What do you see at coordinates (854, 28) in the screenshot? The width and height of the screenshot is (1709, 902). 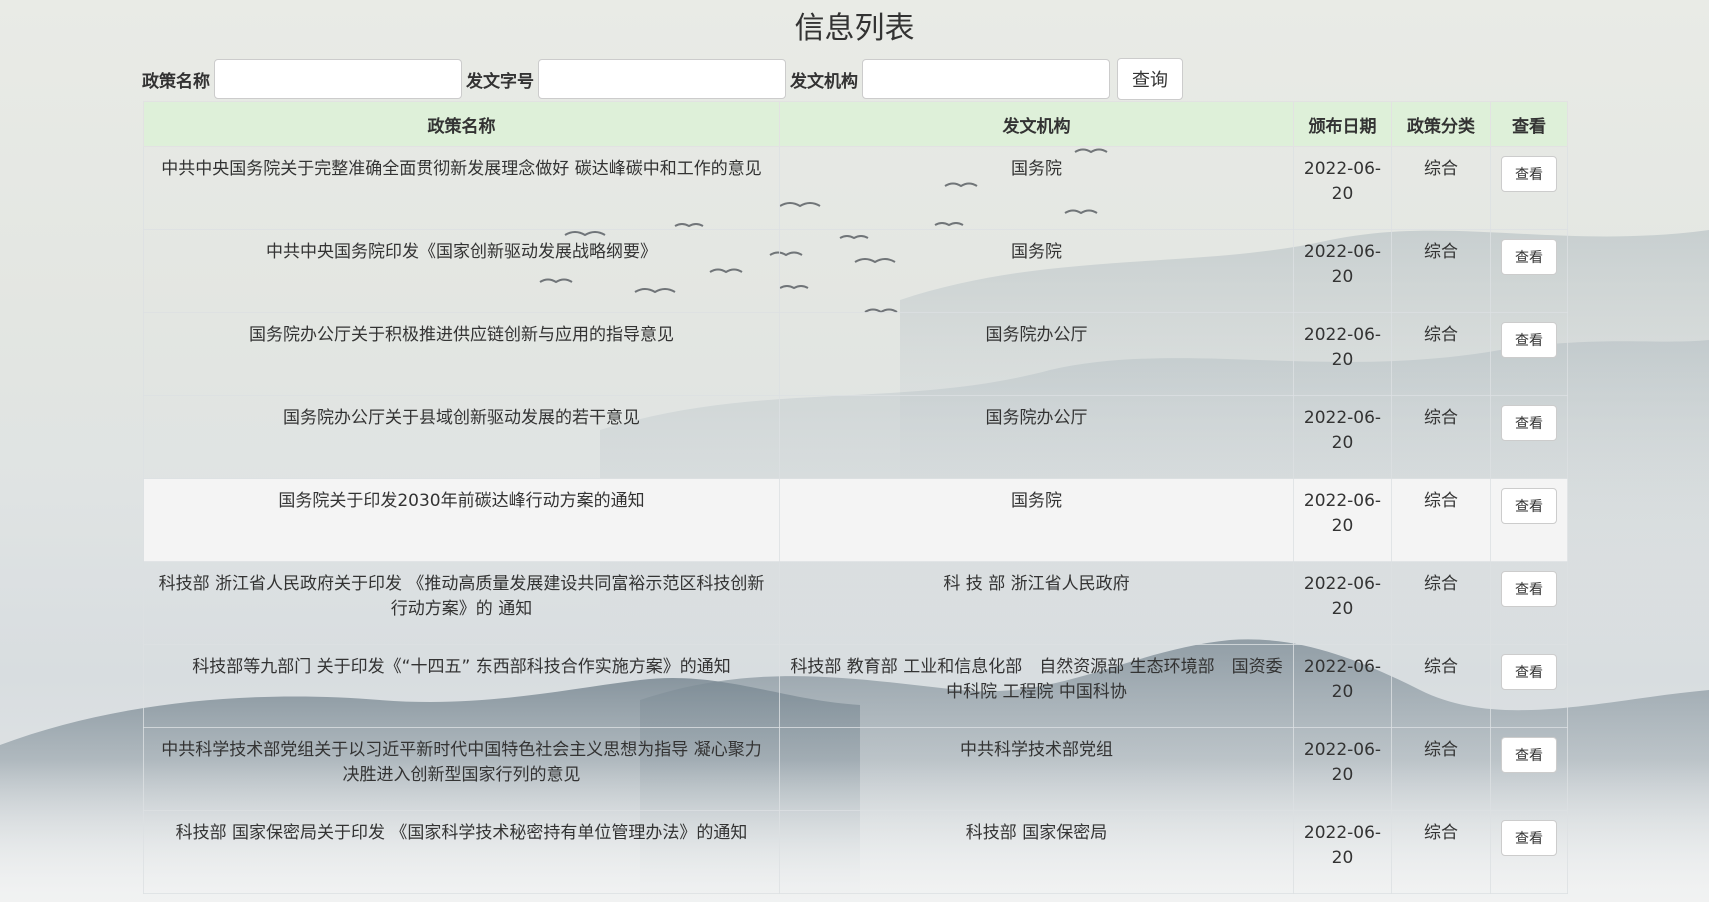 I see `page-title: 信息列表` at bounding box center [854, 28].